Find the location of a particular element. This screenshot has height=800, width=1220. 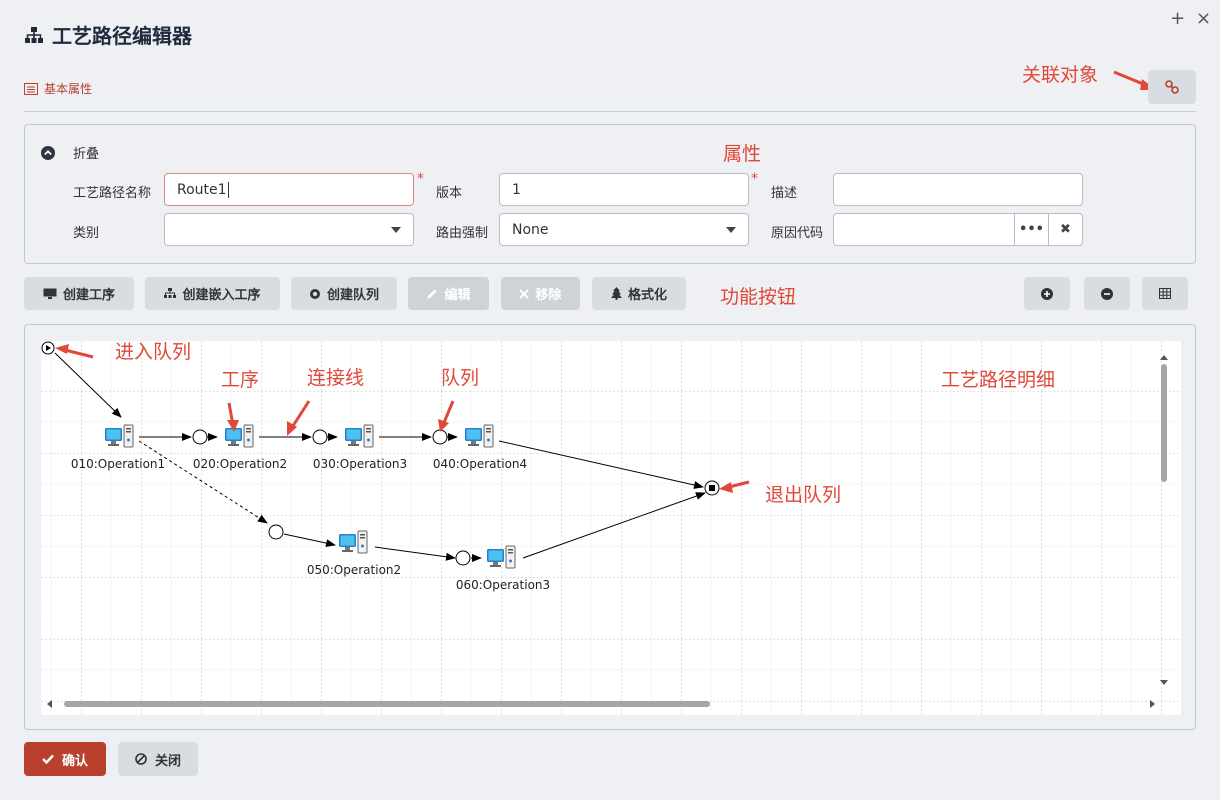

table-icon is located at coordinates (1165, 293).